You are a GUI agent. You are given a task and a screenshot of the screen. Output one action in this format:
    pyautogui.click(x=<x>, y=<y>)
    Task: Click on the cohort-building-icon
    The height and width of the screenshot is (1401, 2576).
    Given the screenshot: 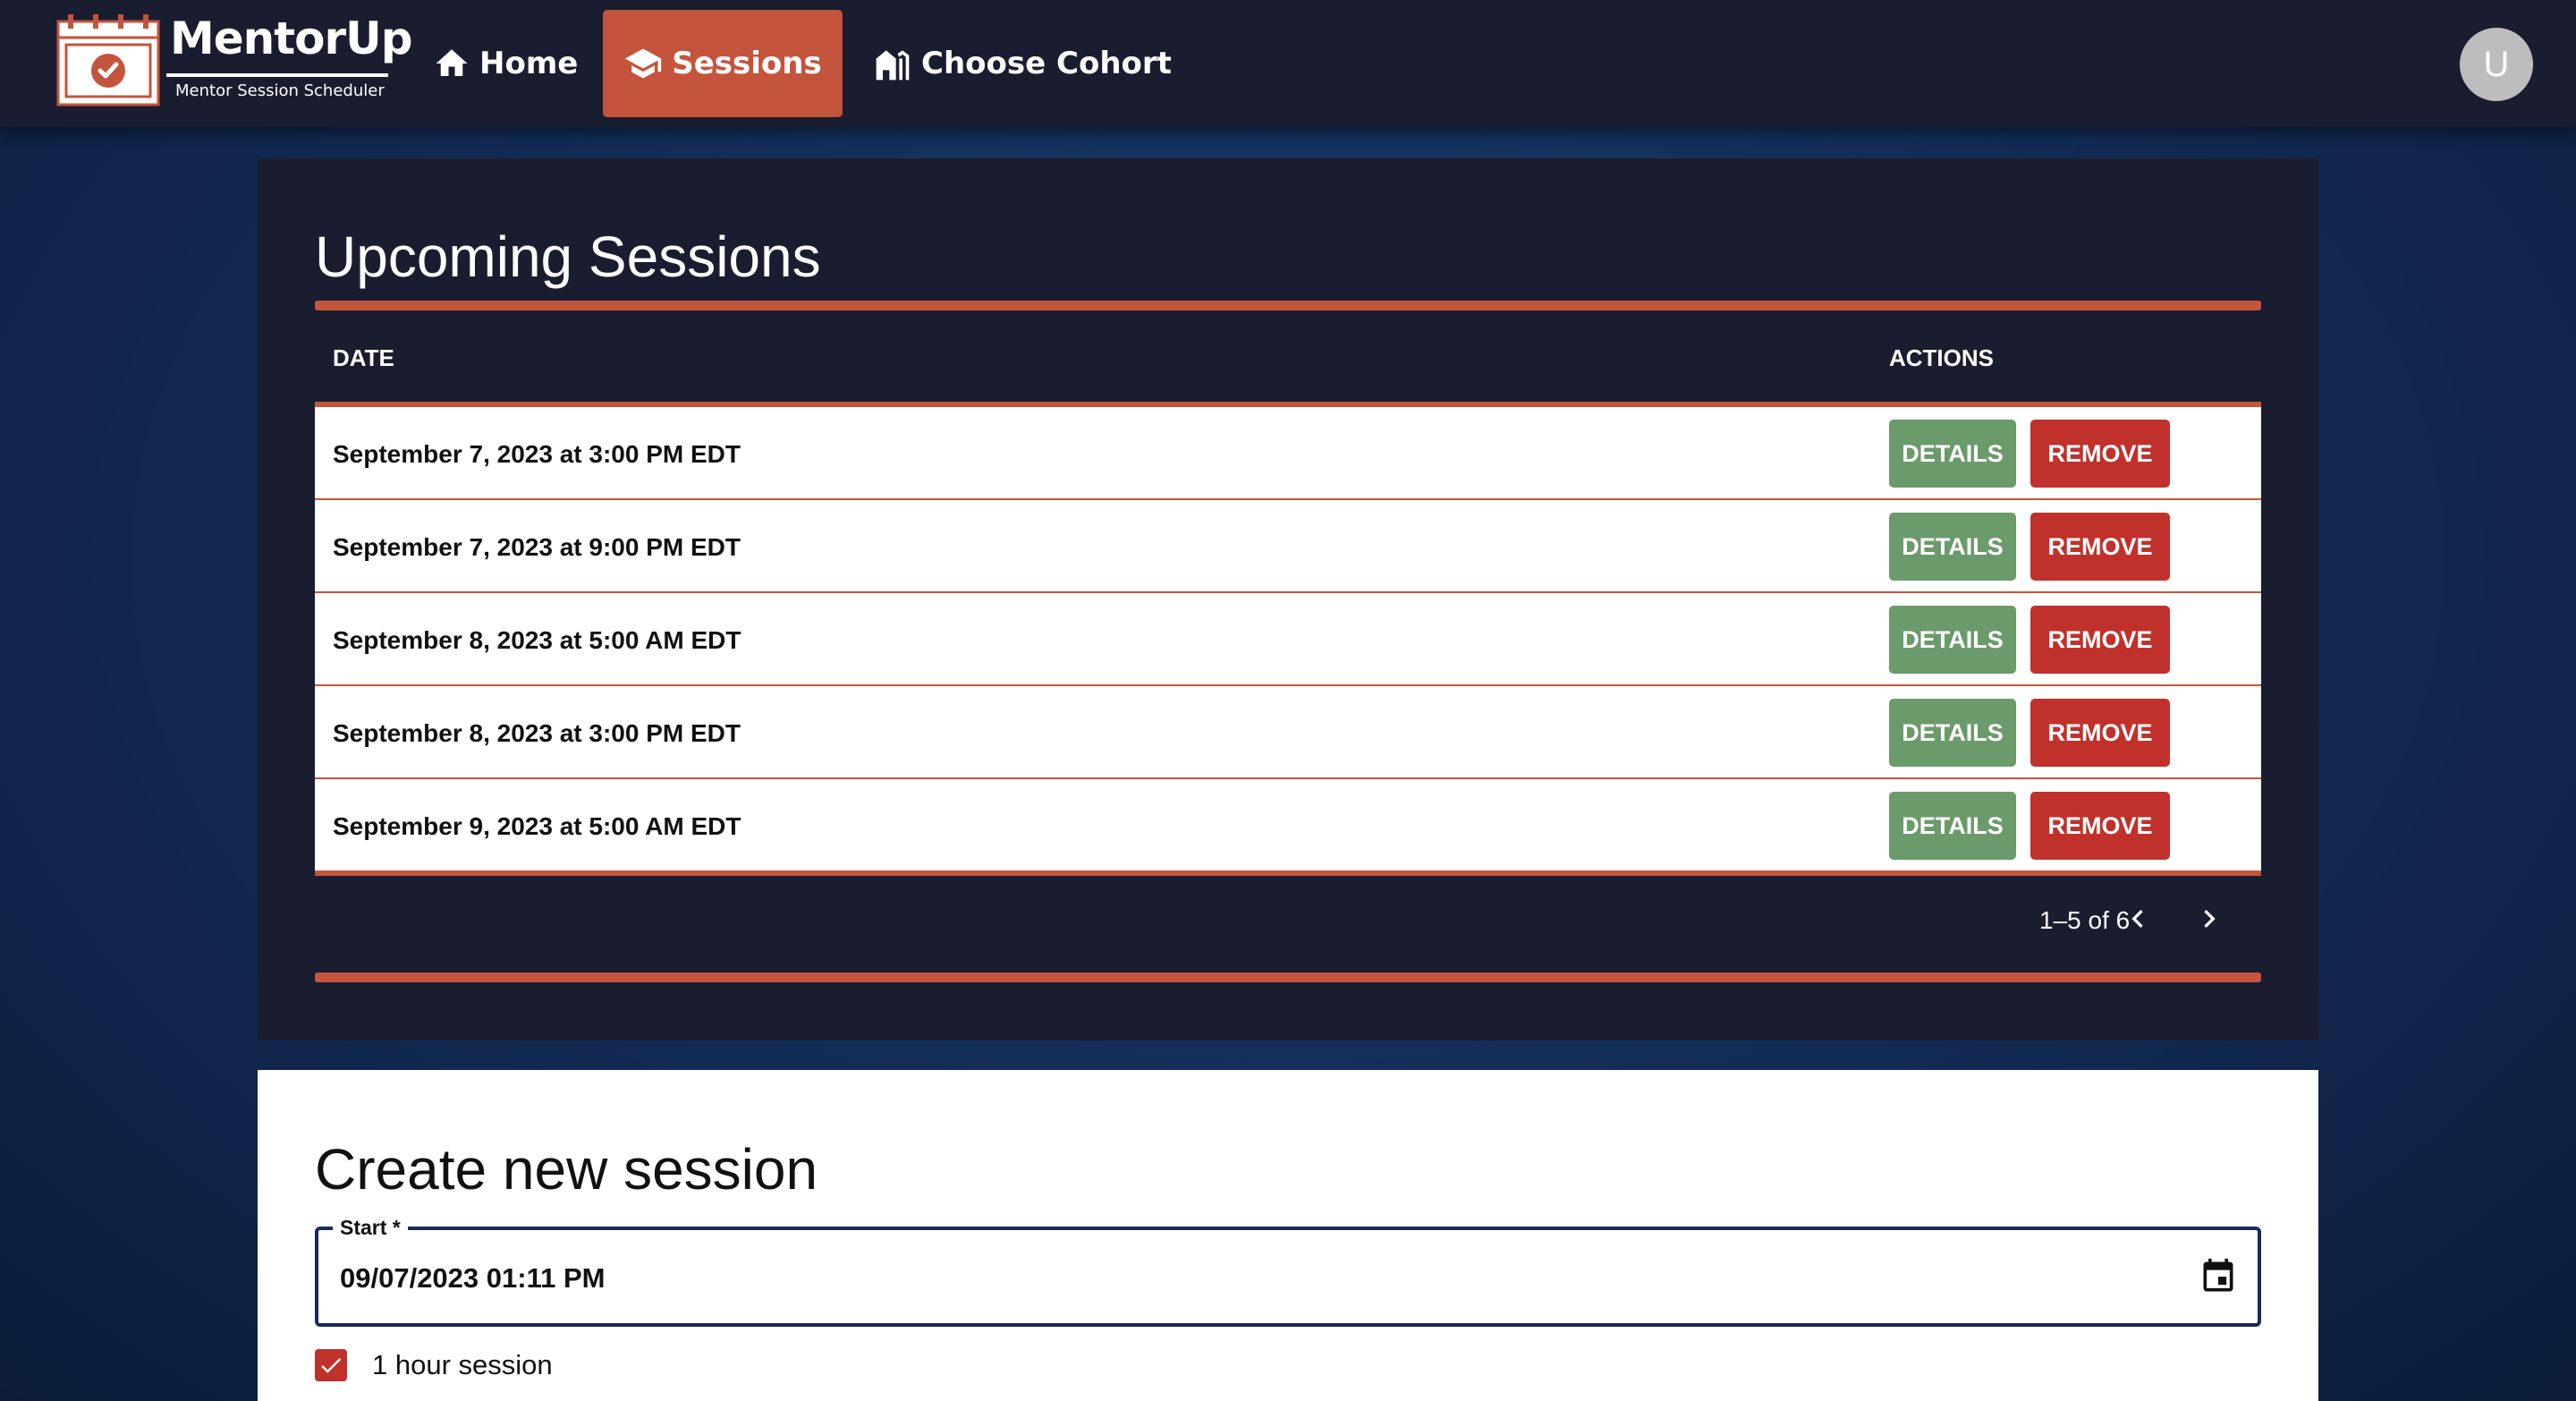 What is the action you would take?
    pyautogui.click(x=893, y=65)
    